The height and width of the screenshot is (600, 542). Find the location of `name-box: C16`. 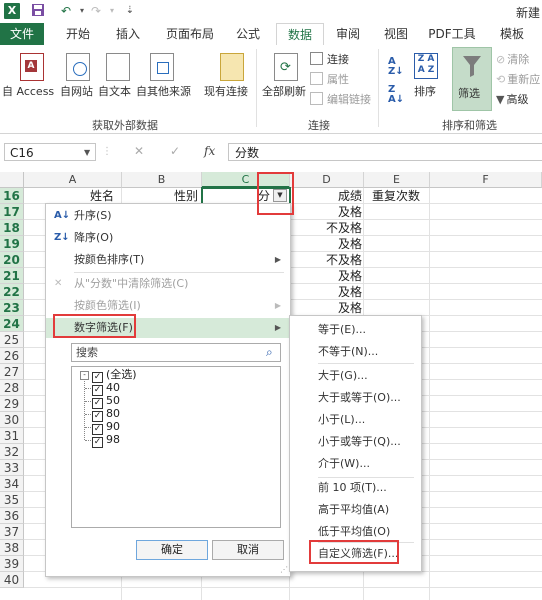

name-box: C16 is located at coordinates (50, 152).